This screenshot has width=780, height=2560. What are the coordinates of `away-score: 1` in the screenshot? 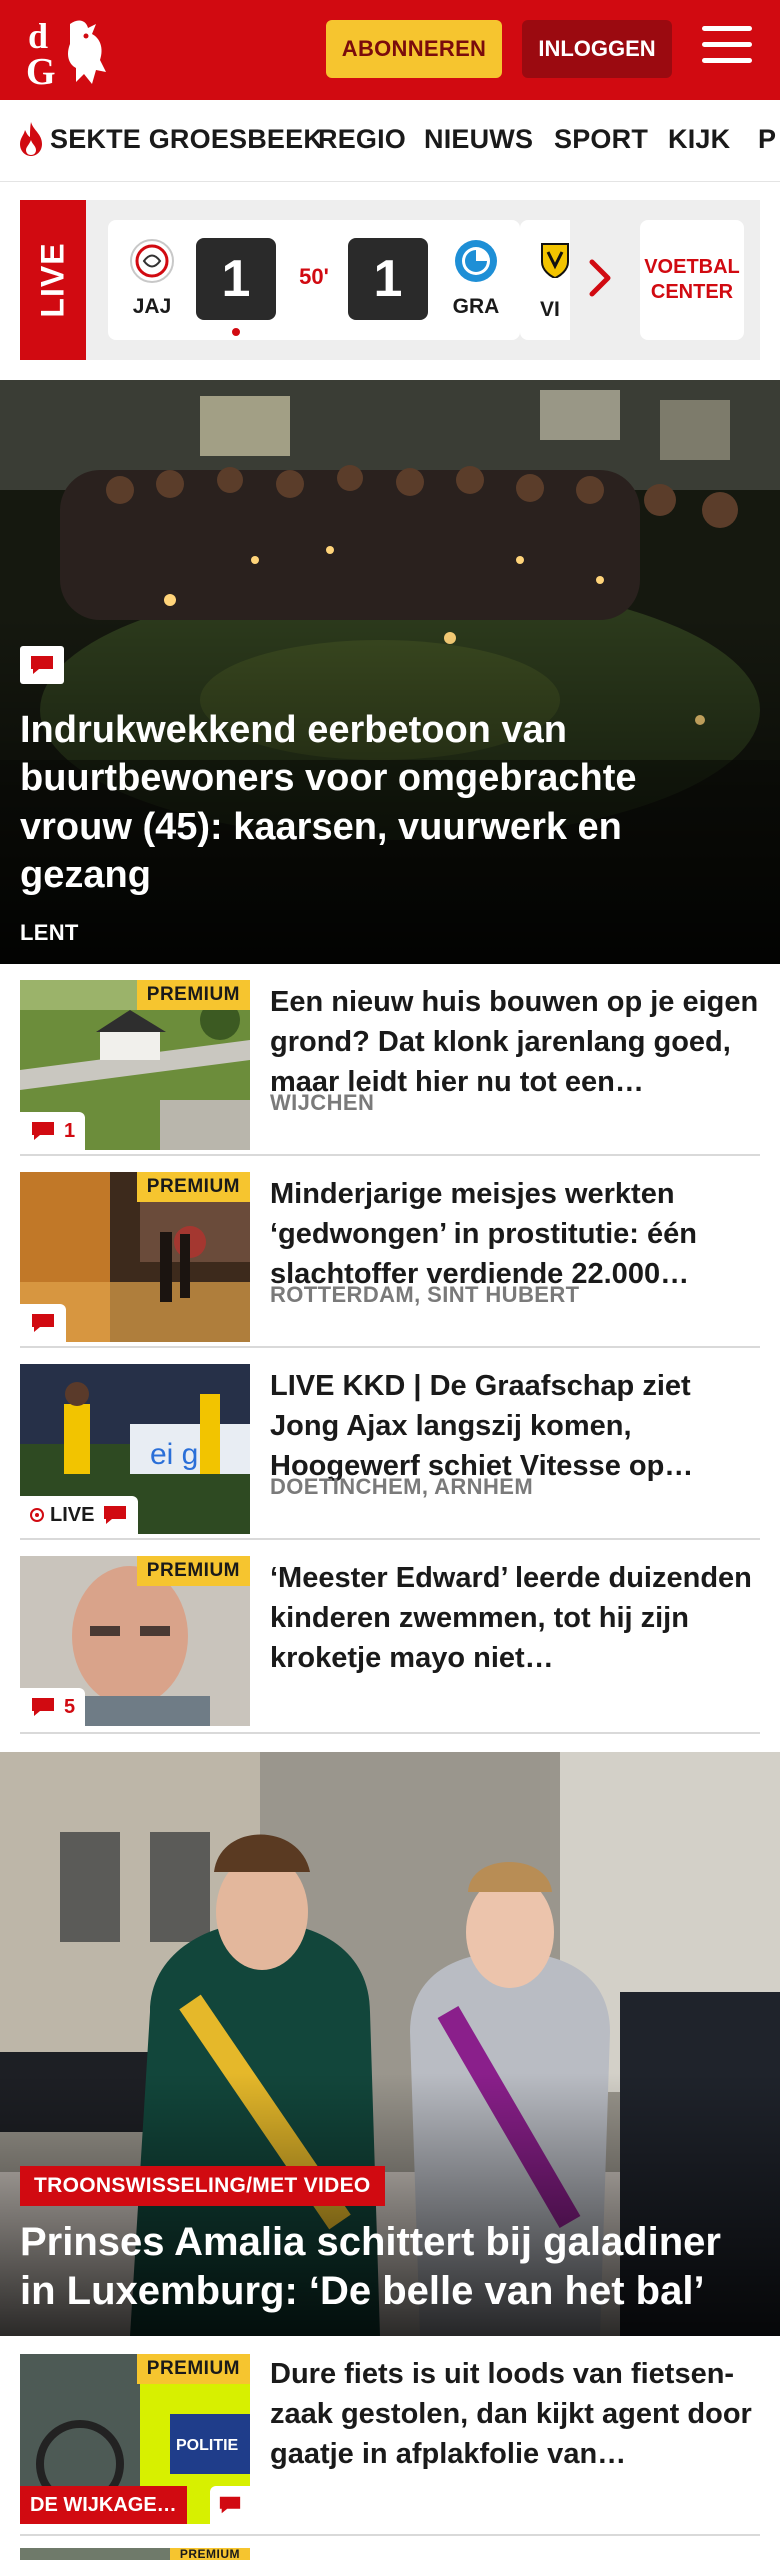 It's located at (388, 279).